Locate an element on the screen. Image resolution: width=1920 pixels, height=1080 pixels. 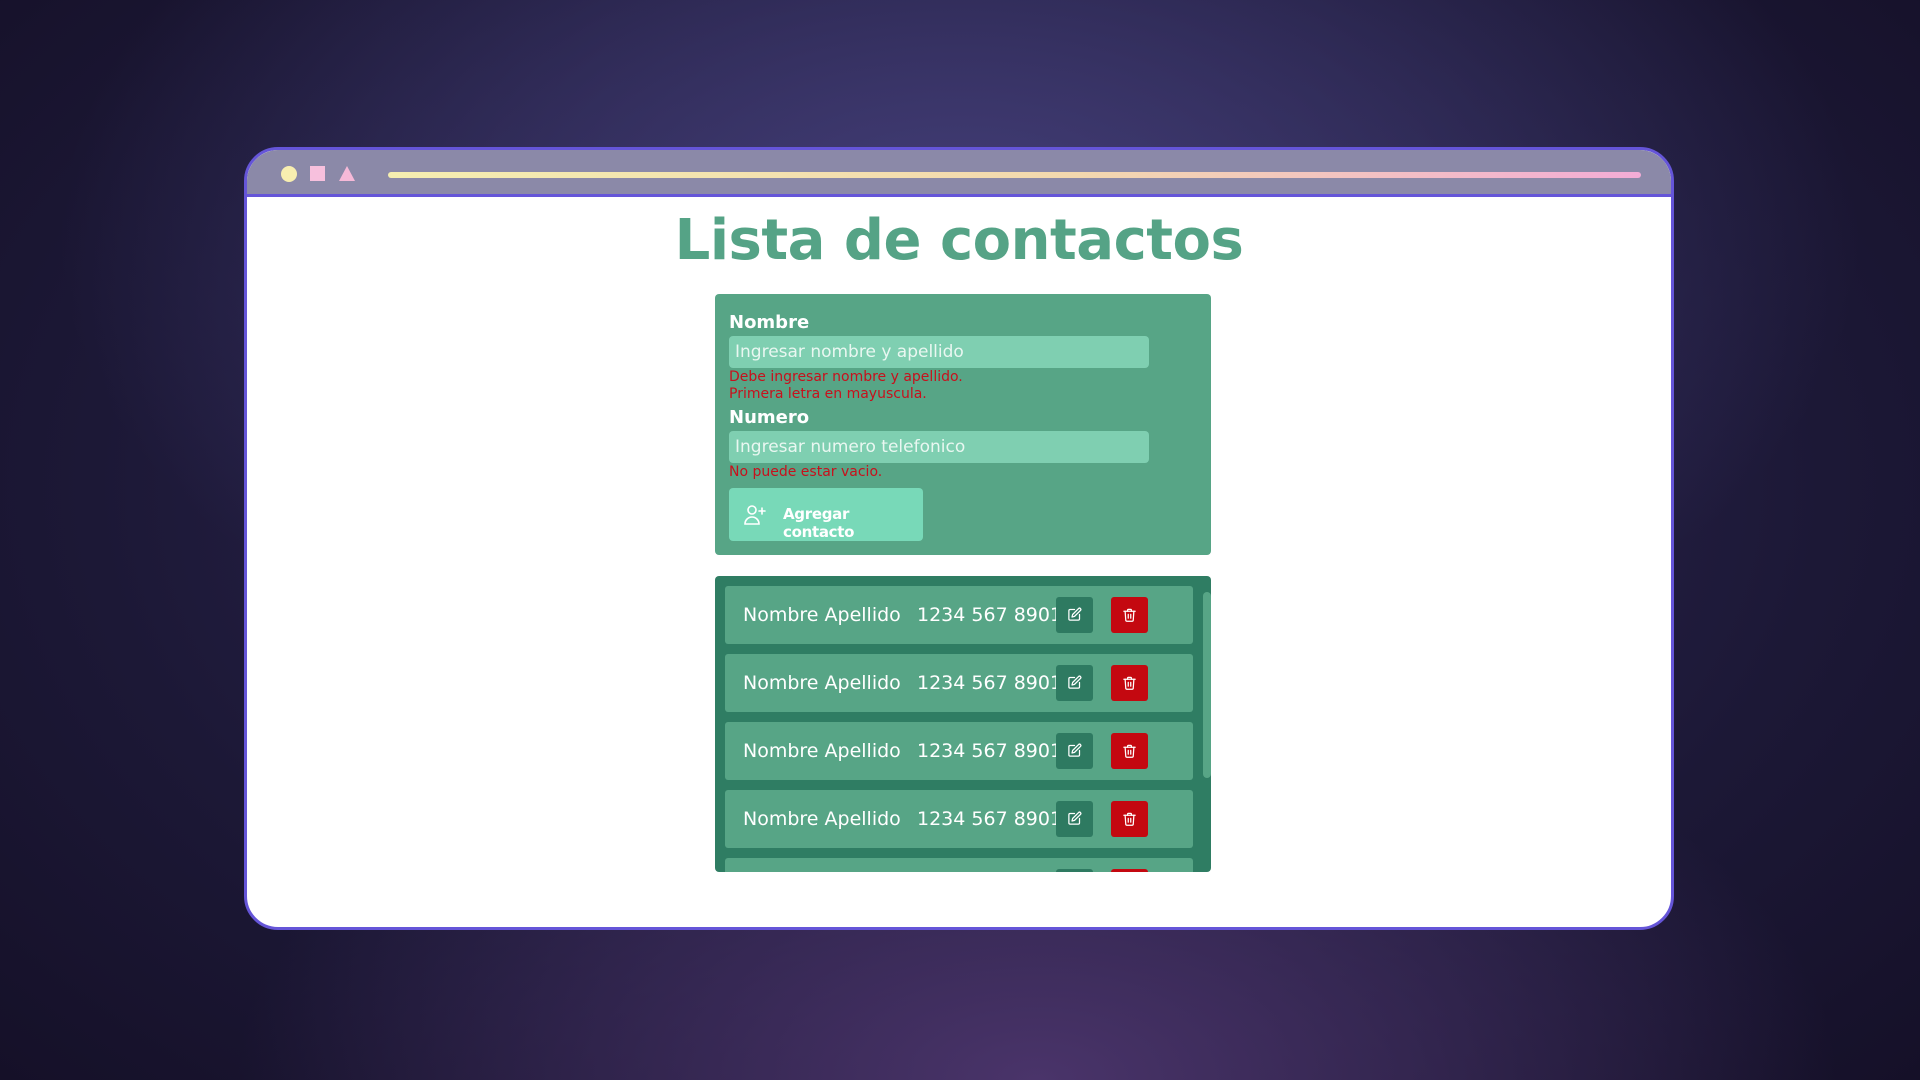
name-error-required: Debe ingresar nombre y apellido. is located at coordinates (846, 377).